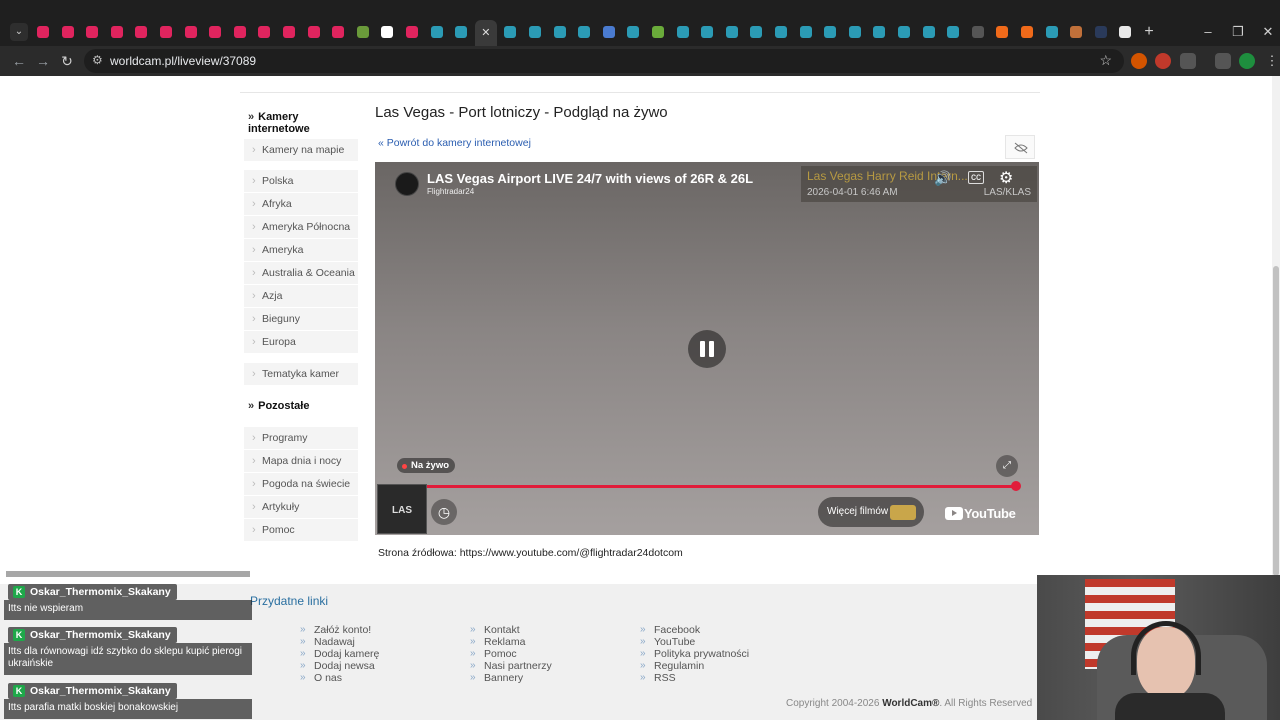 The height and width of the screenshot is (720, 1280). Describe the element at coordinates (976, 177) in the screenshot. I see `captions-icon: cc` at that location.